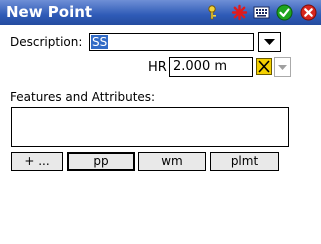  I want to click on plmt-button: plmt, so click(244, 161).